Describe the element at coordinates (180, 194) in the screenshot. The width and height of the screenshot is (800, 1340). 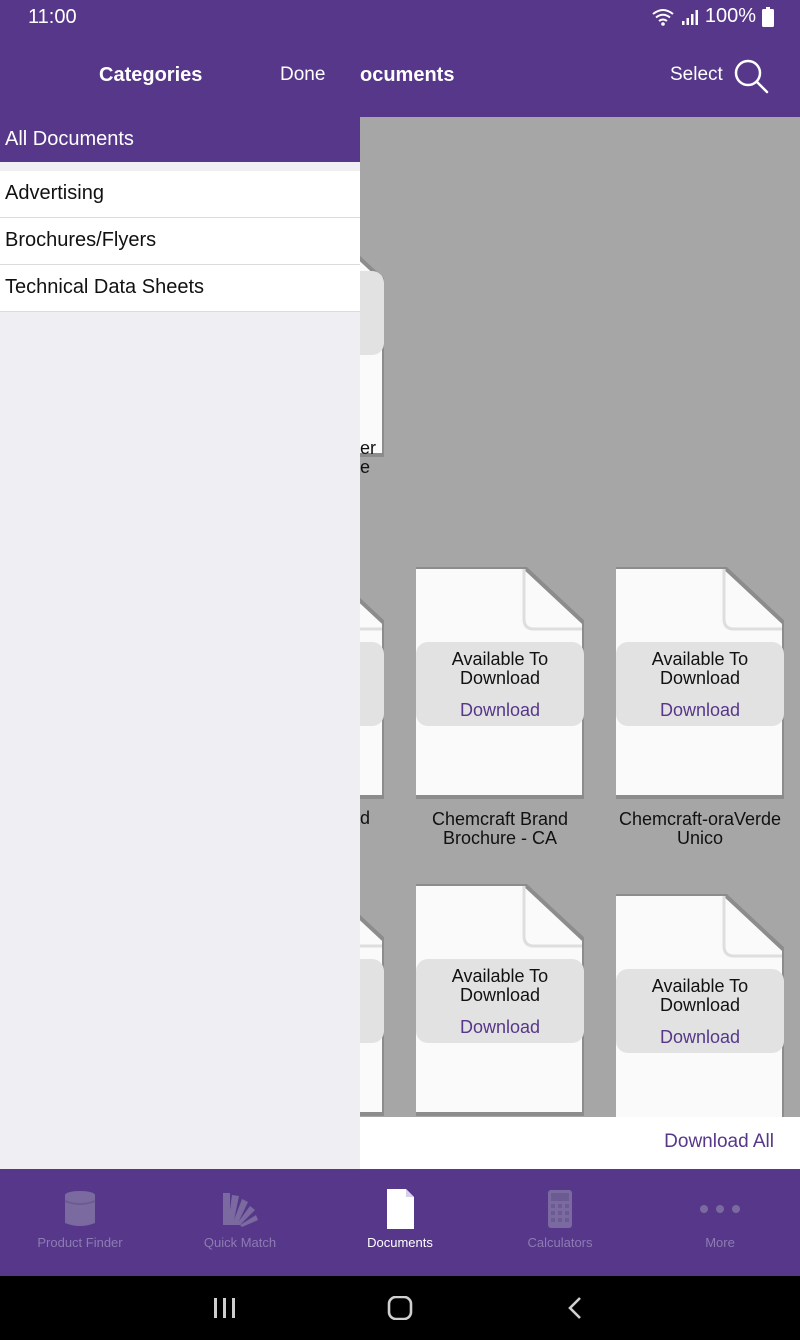
I see `category-item: Advertising` at that location.